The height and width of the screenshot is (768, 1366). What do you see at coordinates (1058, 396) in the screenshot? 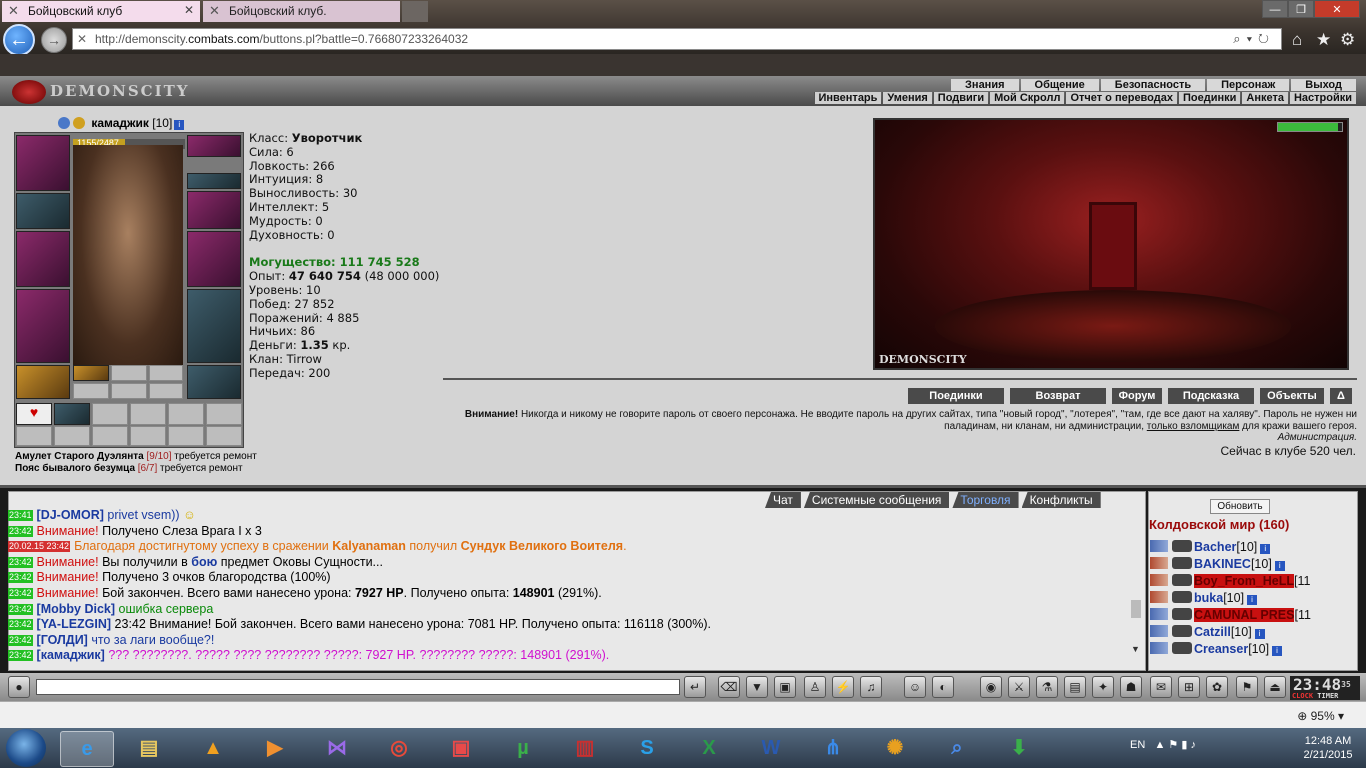
I see `return-button: Возврат` at bounding box center [1058, 396].